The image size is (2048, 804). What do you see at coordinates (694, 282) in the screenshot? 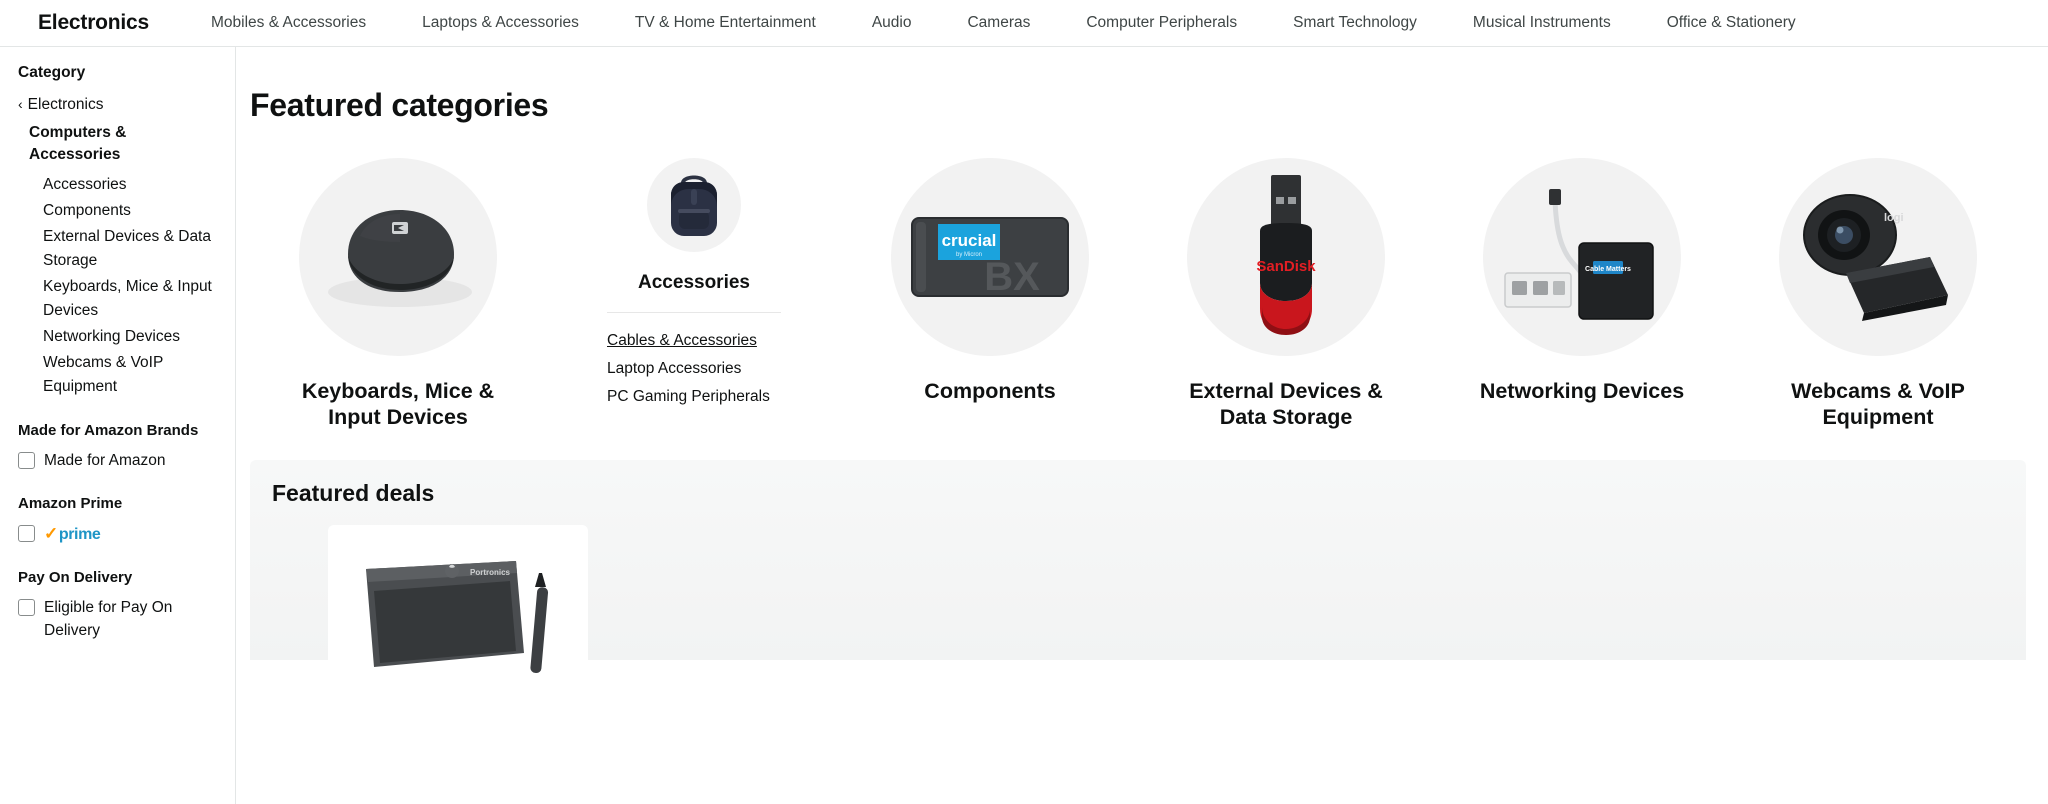
I see `category-label: Accessories` at bounding box center [694, 282].